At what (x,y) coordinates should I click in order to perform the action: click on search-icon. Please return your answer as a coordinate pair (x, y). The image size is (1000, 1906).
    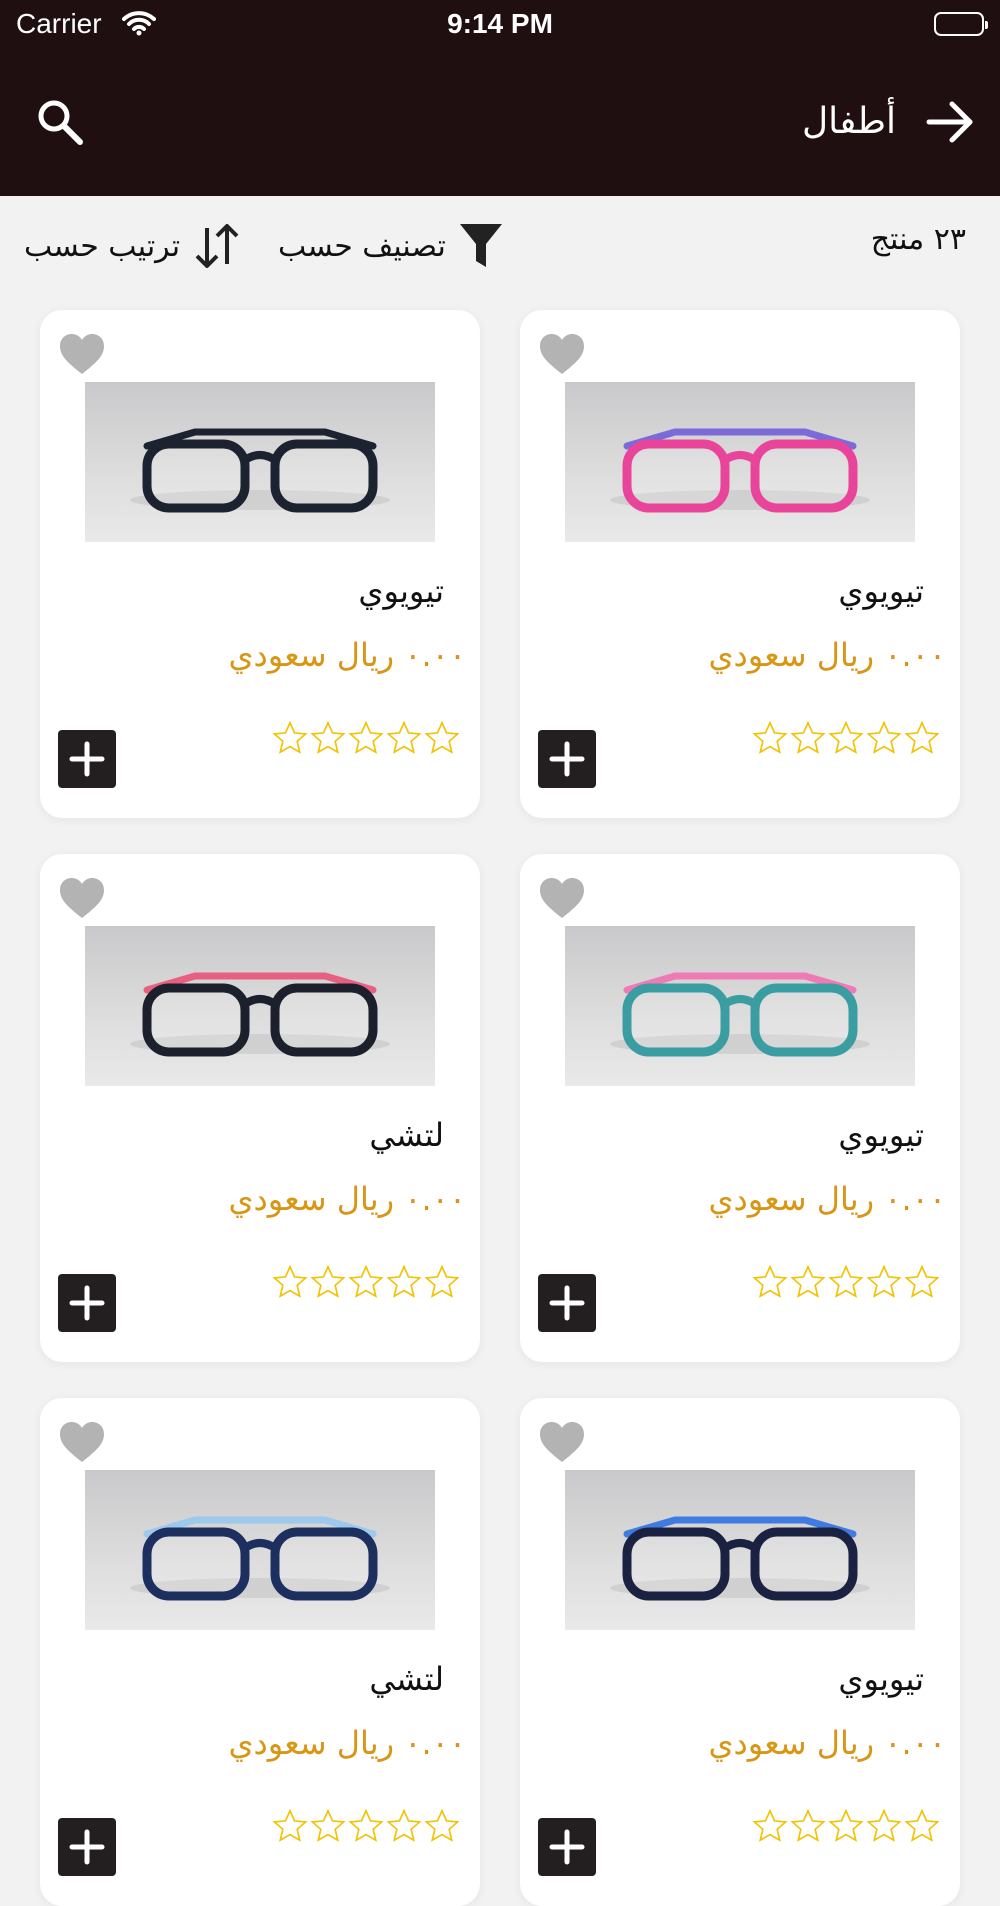
    Looking at the image, I should click on (60, 122).